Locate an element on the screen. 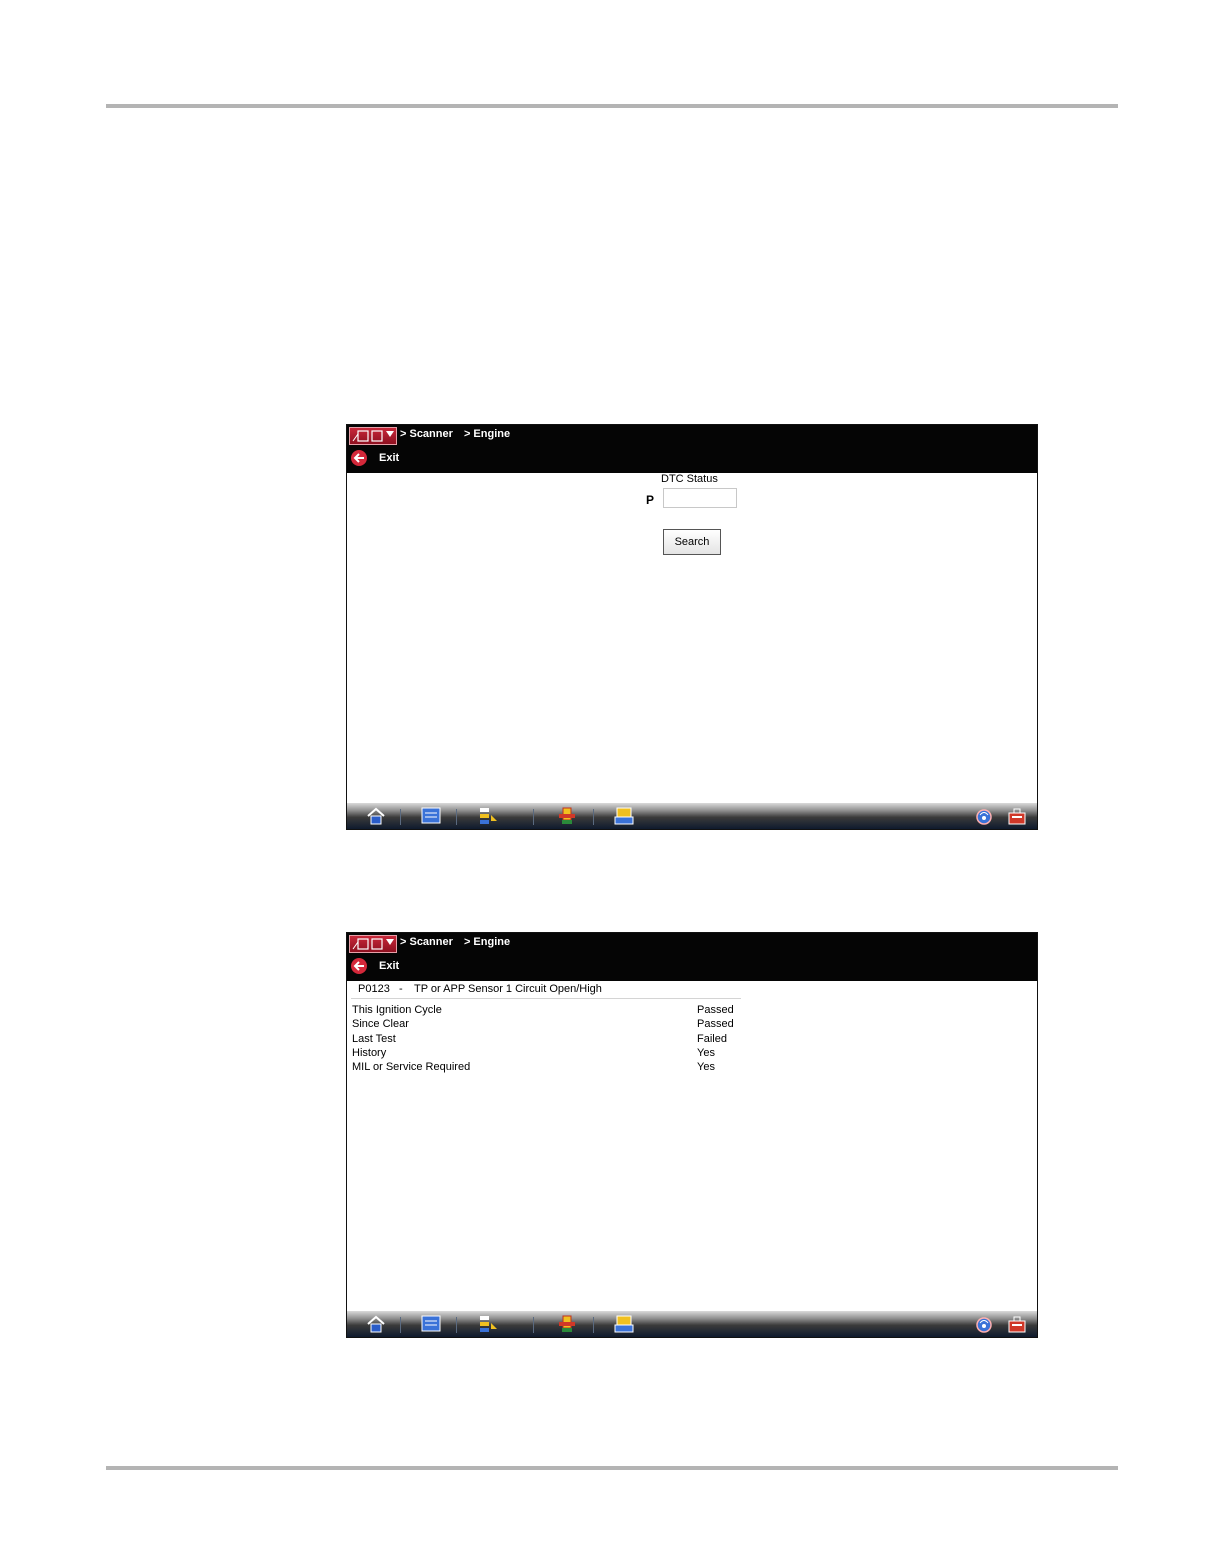 This screenshot has width=1206, height=1566. dtc-description: TP or APP Sensor 1 Circuit Open/High is located at coordinates (508, 989).